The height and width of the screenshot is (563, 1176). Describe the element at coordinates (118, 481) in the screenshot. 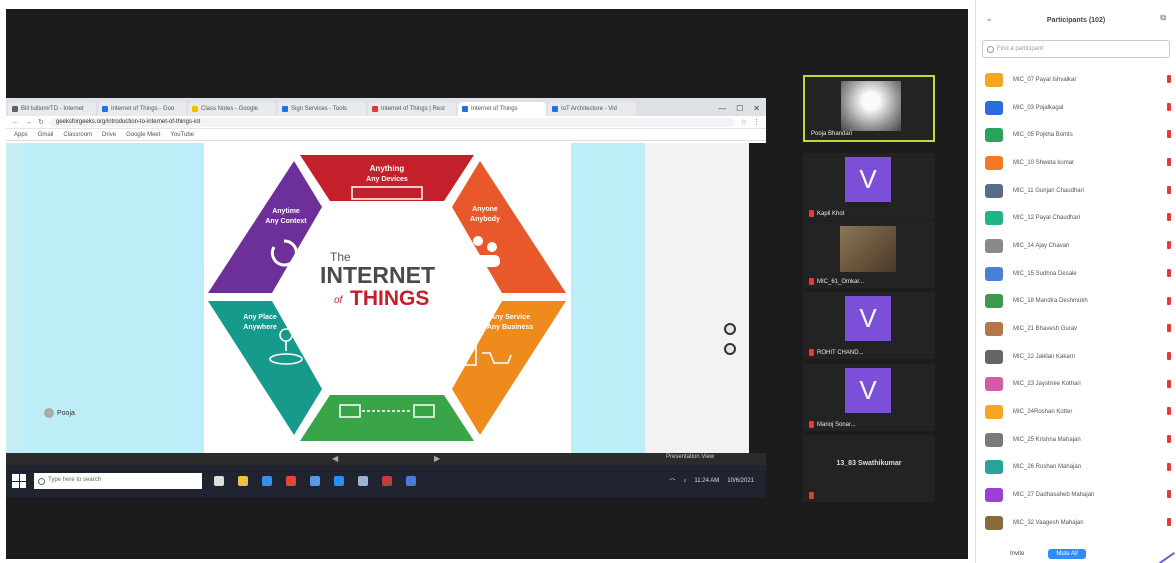

I see `taskbar-search-input: Type here to search` at that location.